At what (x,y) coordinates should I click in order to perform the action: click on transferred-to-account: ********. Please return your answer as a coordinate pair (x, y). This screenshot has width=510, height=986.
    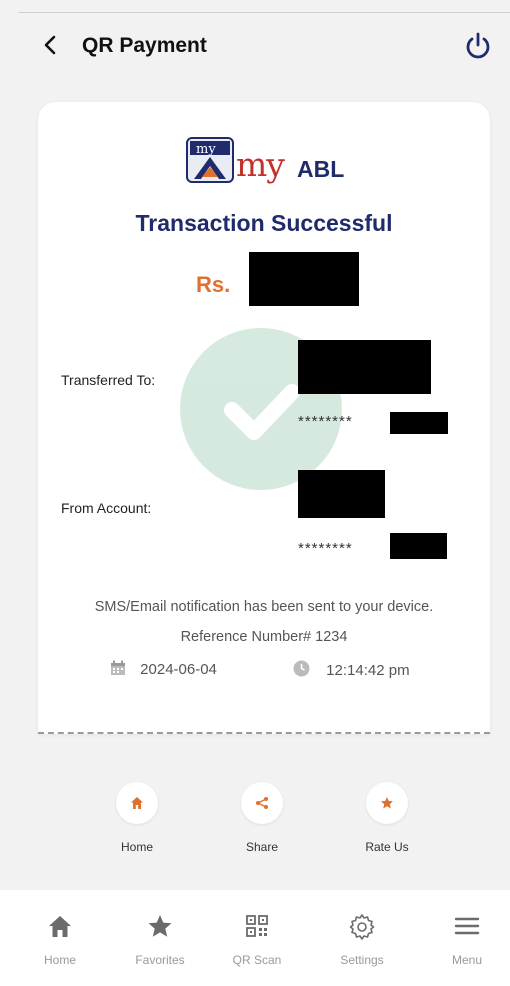
    Looking at the image, I should click on (325, 421).